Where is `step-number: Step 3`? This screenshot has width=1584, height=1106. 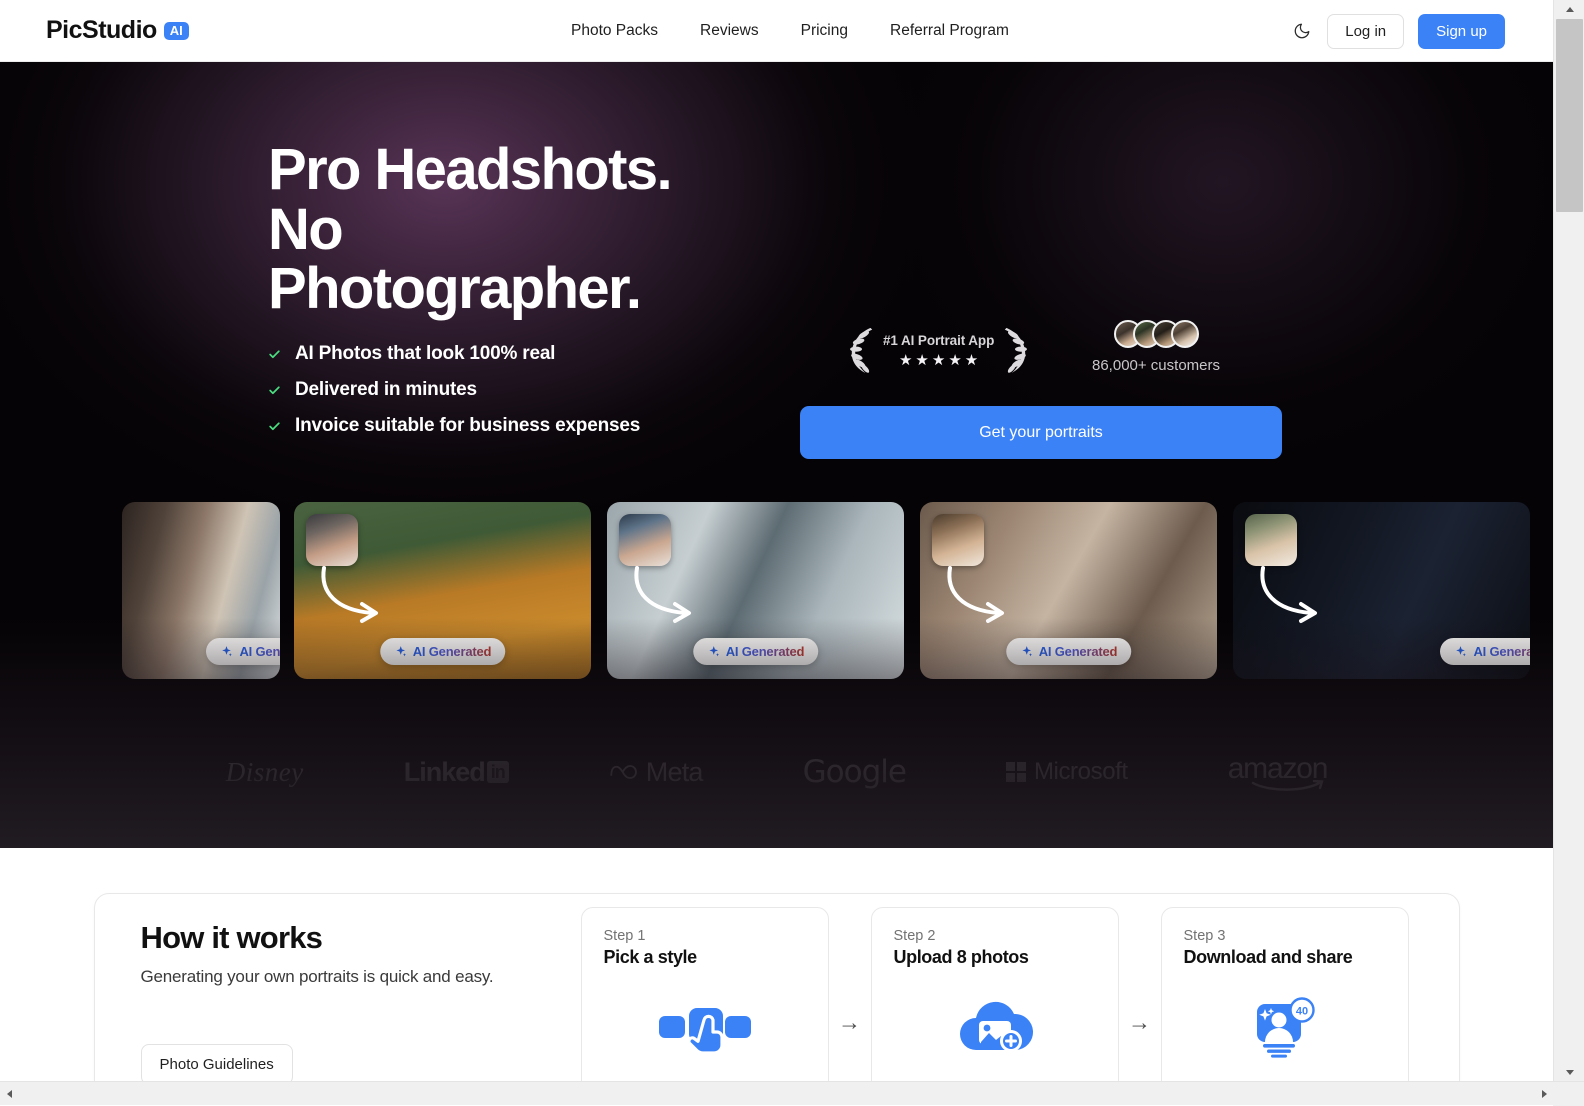
step-number: Step 3 is located at coordinates (1296, 936).